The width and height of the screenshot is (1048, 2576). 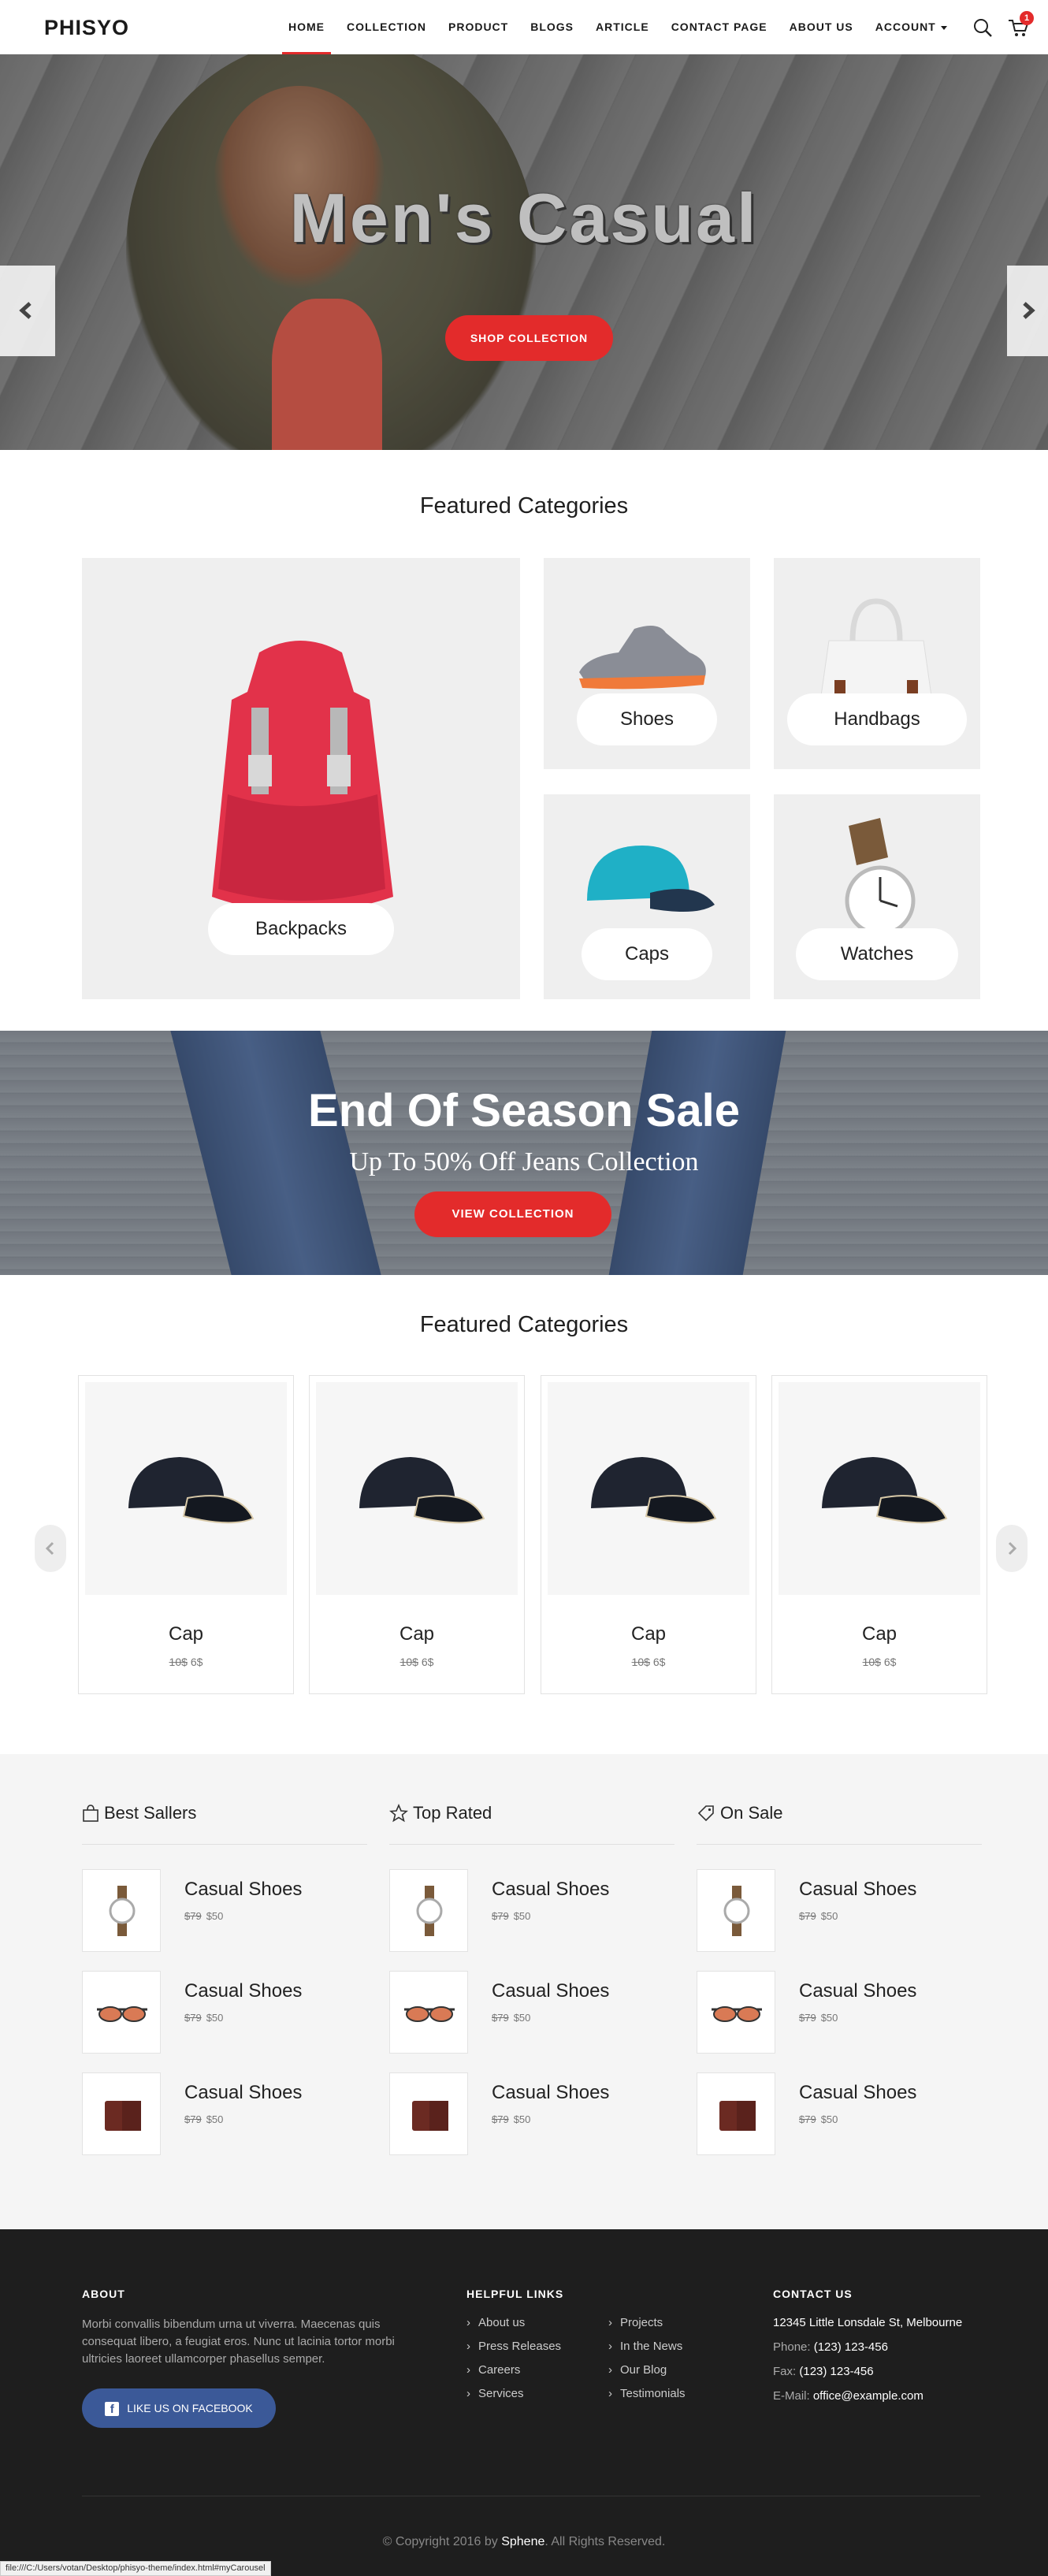 I want to click on category-card-backpacks: Backpacks, so click(x=301, y=778).